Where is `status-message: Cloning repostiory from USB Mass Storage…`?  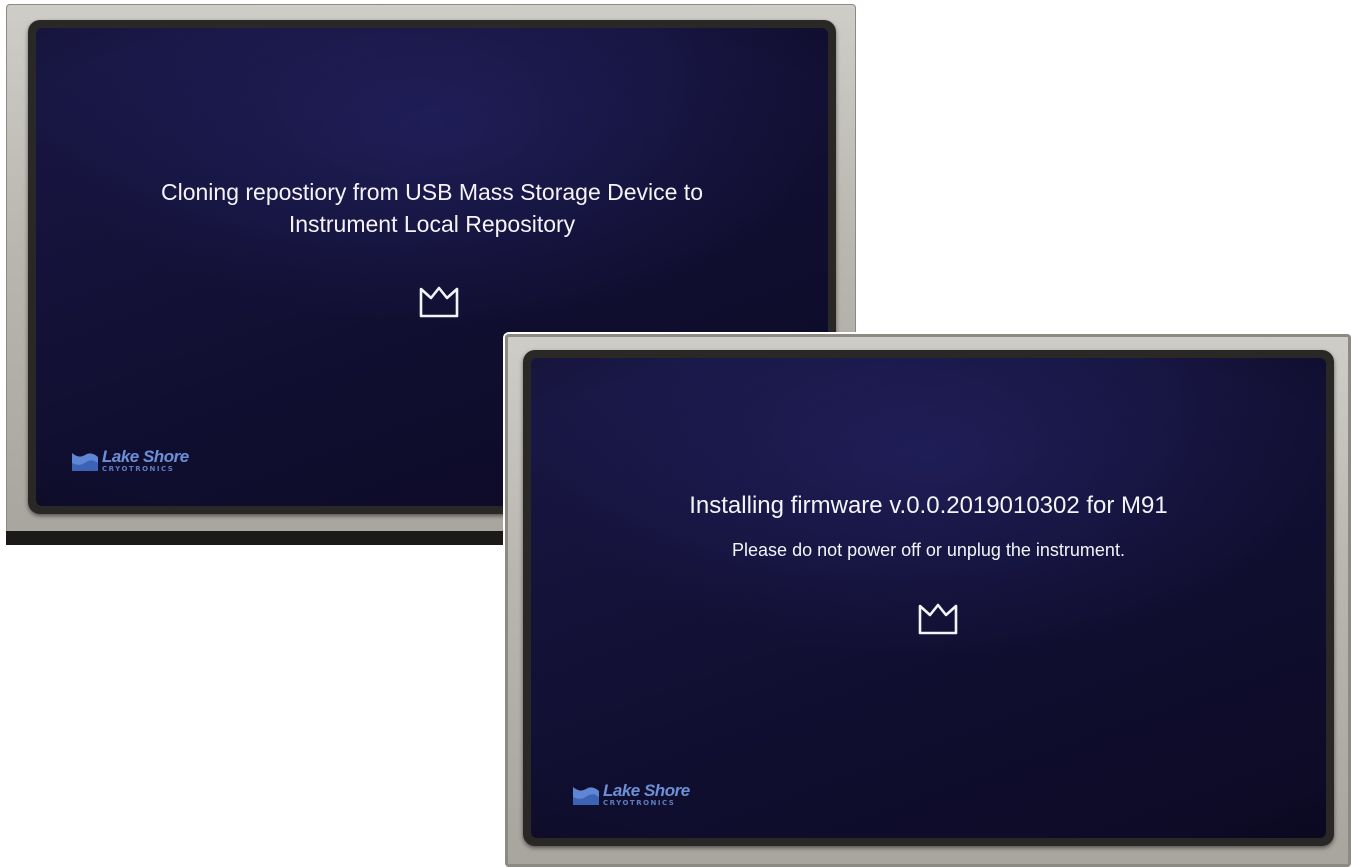 status-message: Cloning repostiory from USB Mass Storage… is located at coordinates (432, 208).